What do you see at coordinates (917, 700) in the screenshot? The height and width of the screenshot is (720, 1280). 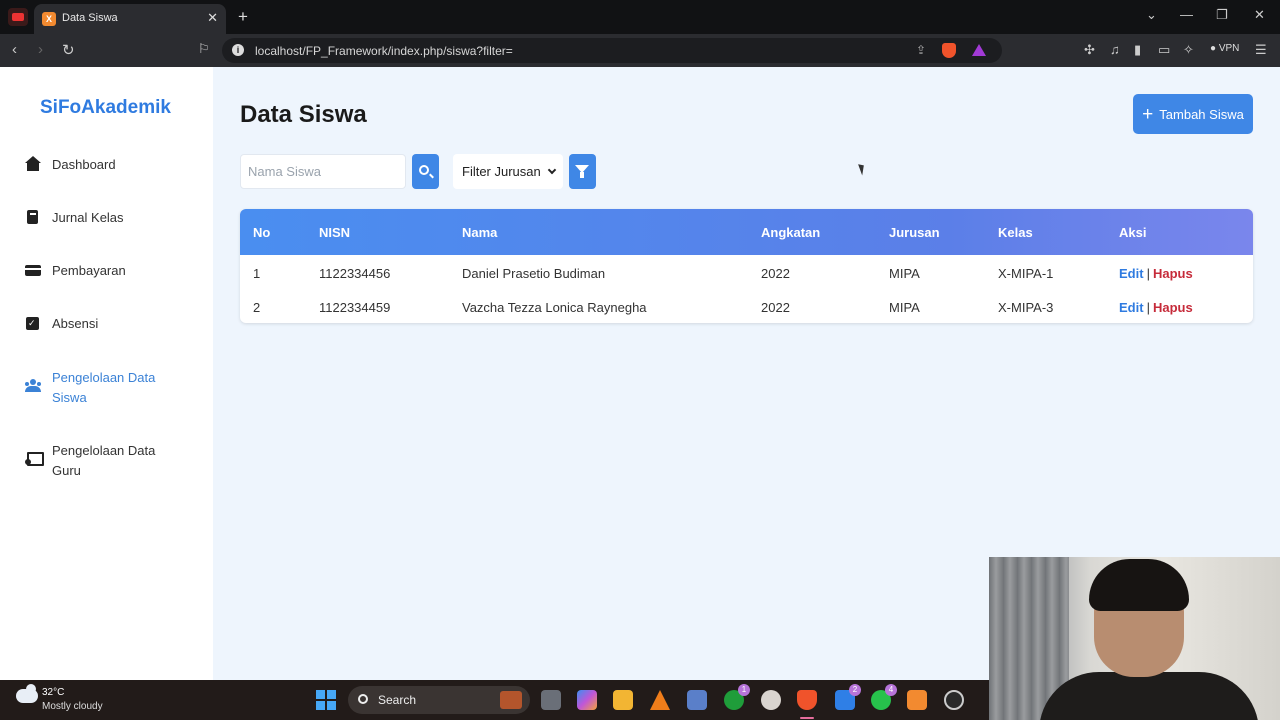 I see `xampp-icon` at bounding box center [917, 700].